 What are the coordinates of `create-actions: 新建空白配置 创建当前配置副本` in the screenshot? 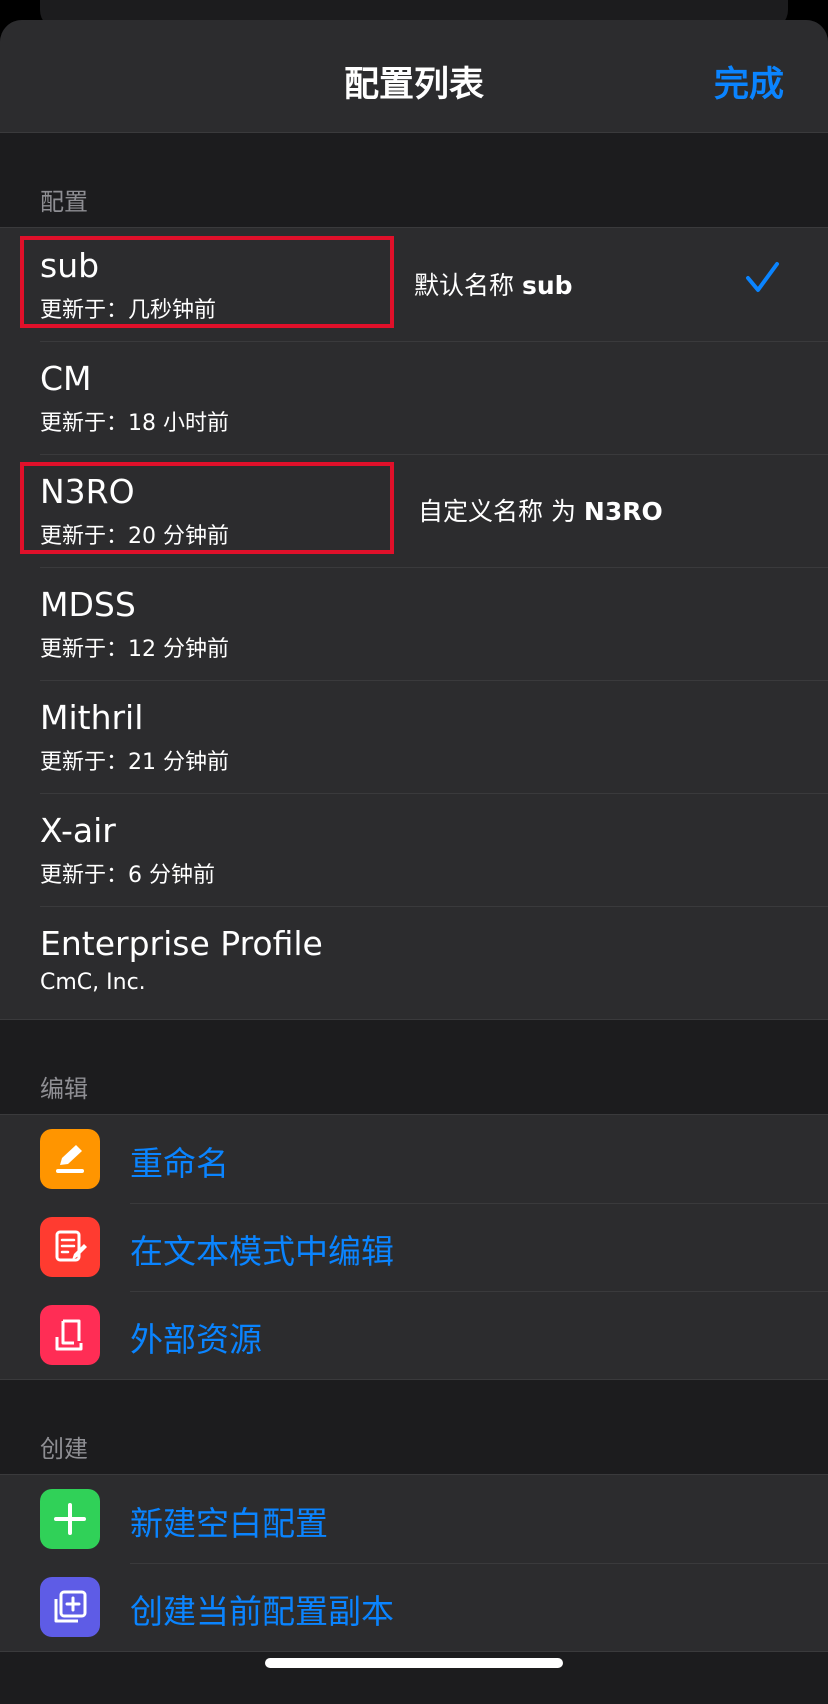 It's located at (414, 1563).